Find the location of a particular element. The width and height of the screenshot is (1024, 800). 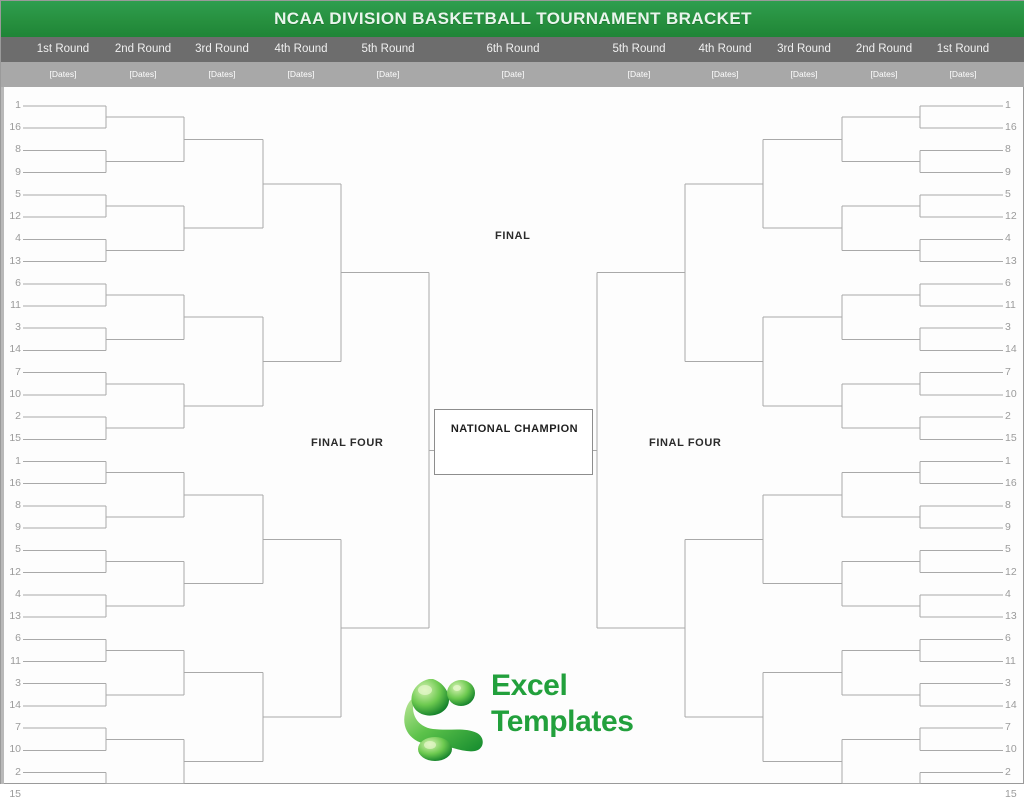

seed-label-left-2: 8 is located at coordinates (18, 149).